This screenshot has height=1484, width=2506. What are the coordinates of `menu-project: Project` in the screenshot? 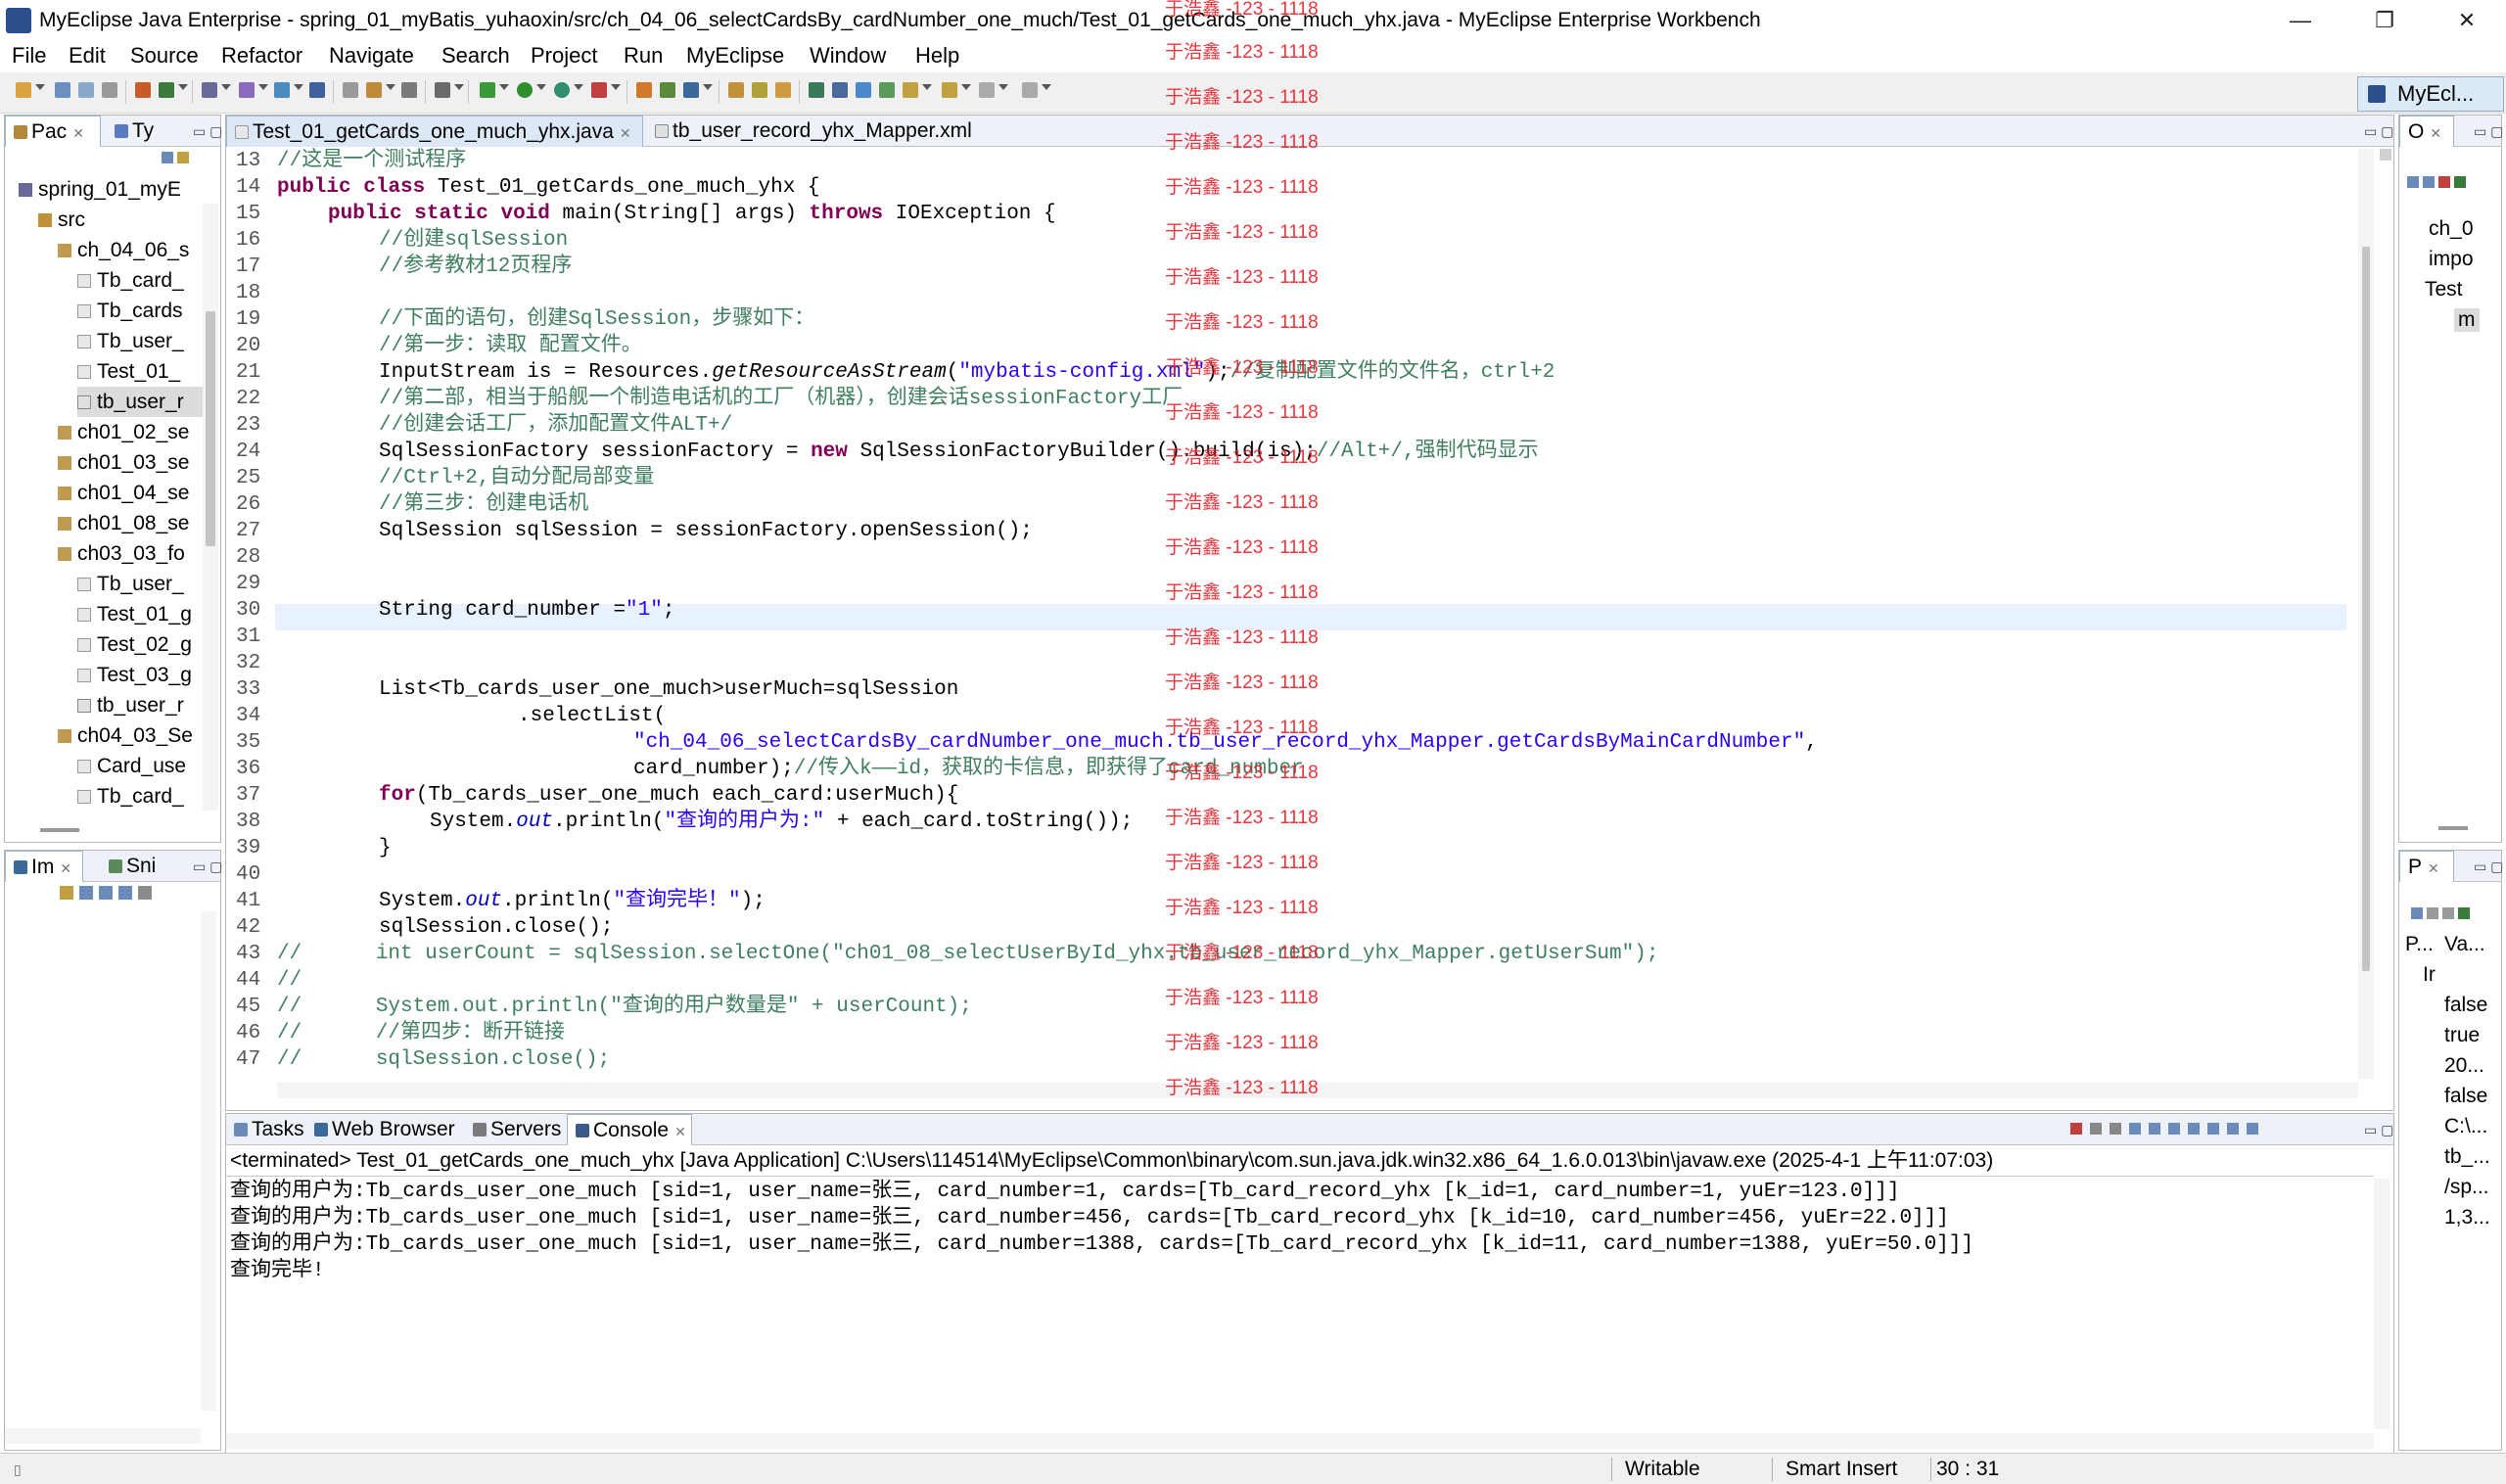 It's located at (564, 55).